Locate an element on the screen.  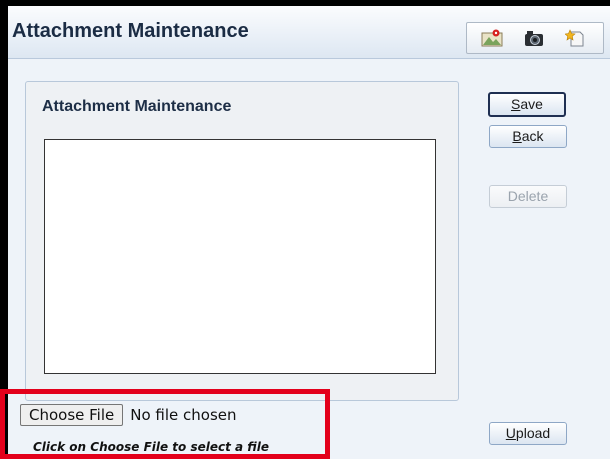
title-bar: Attachment Maintenance is located at coordinates (309, 32).